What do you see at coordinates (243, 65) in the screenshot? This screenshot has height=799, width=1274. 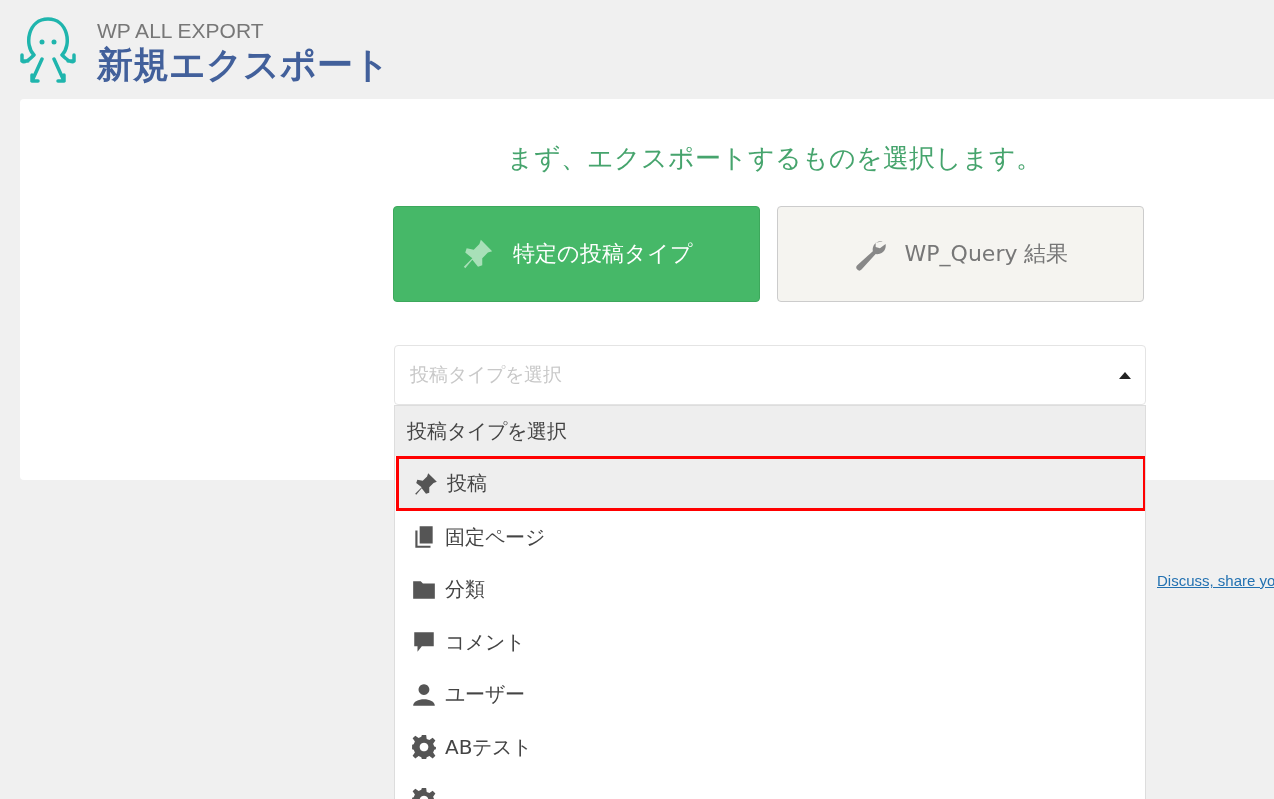 I see `page-title: 新規エクスポート` at bounding box center [243, 65].